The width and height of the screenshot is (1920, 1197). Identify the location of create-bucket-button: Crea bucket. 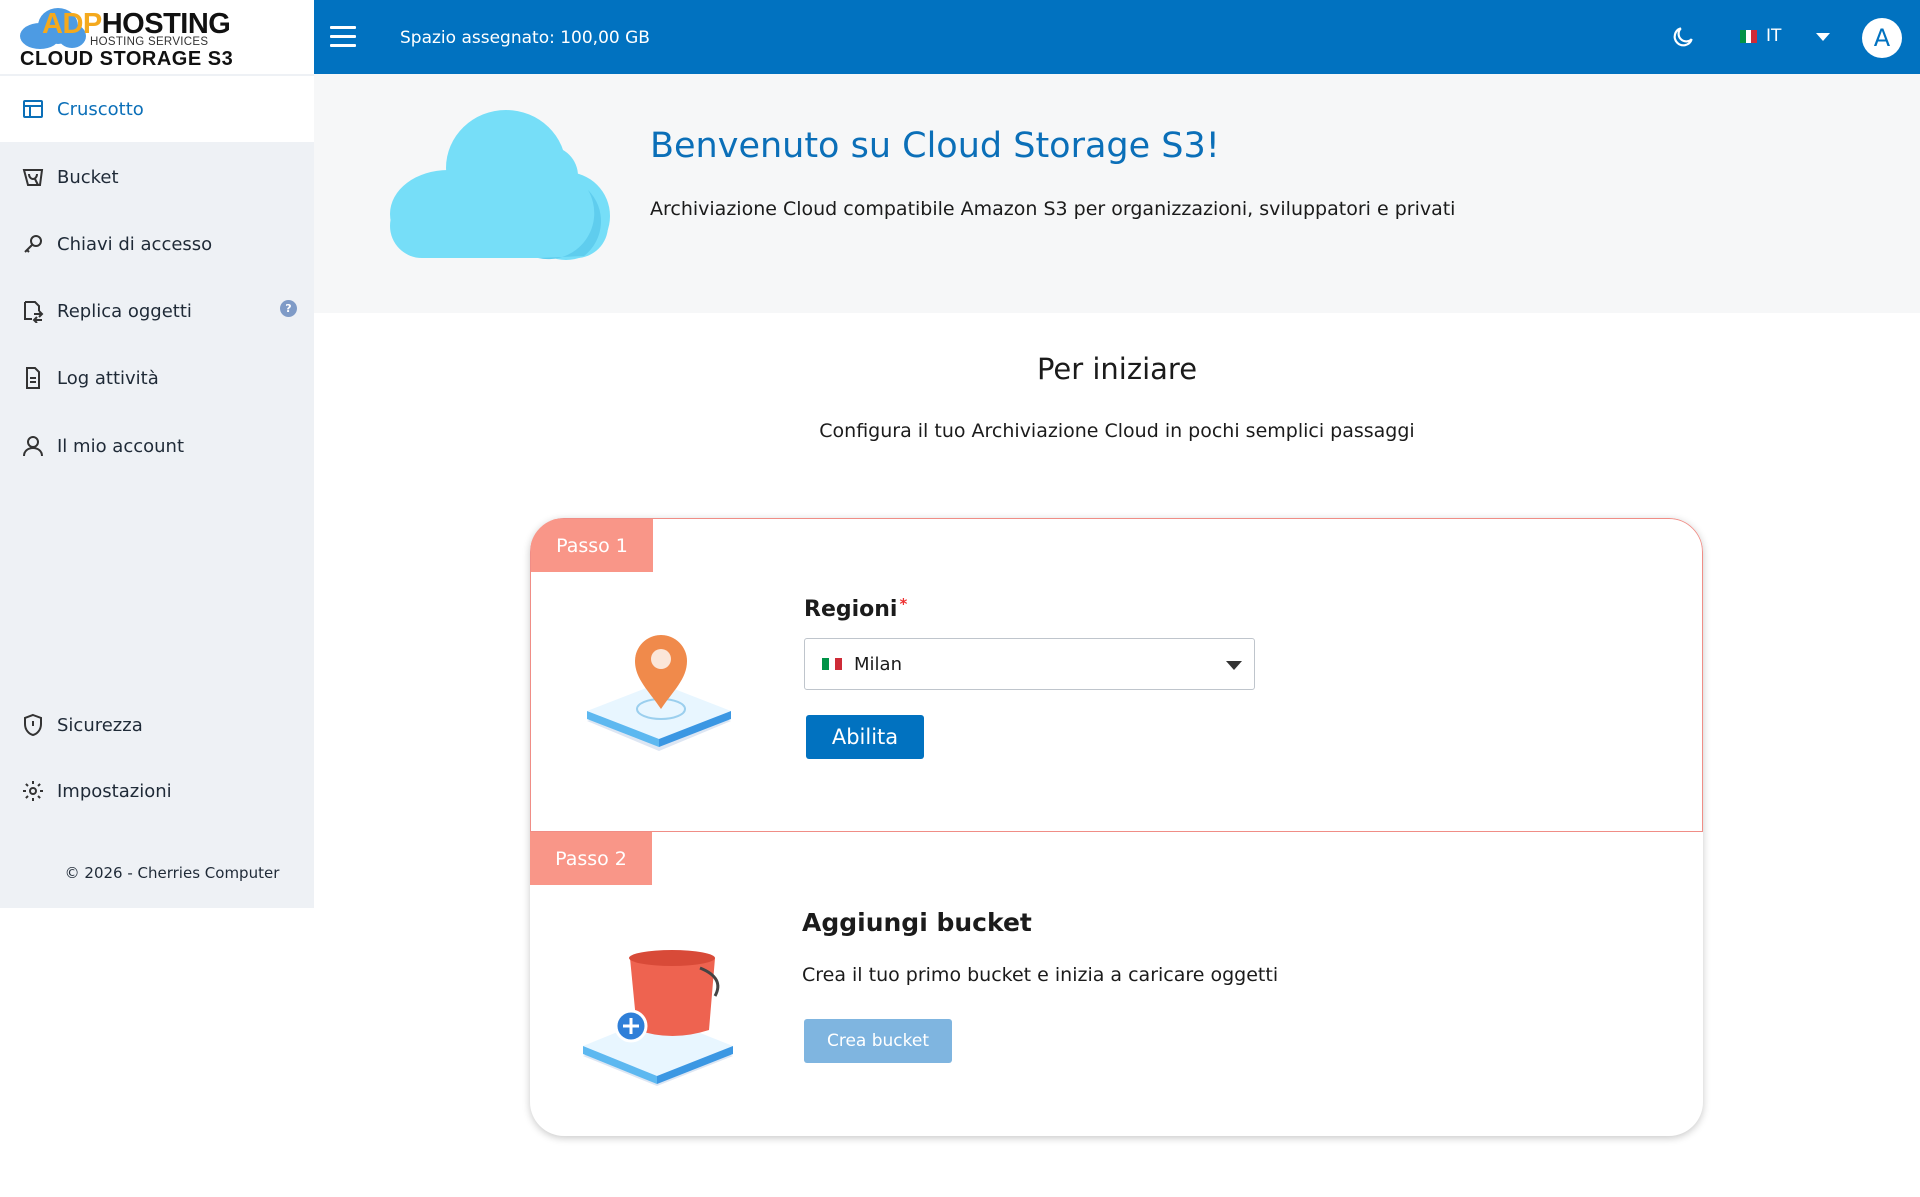
(878, 1041).